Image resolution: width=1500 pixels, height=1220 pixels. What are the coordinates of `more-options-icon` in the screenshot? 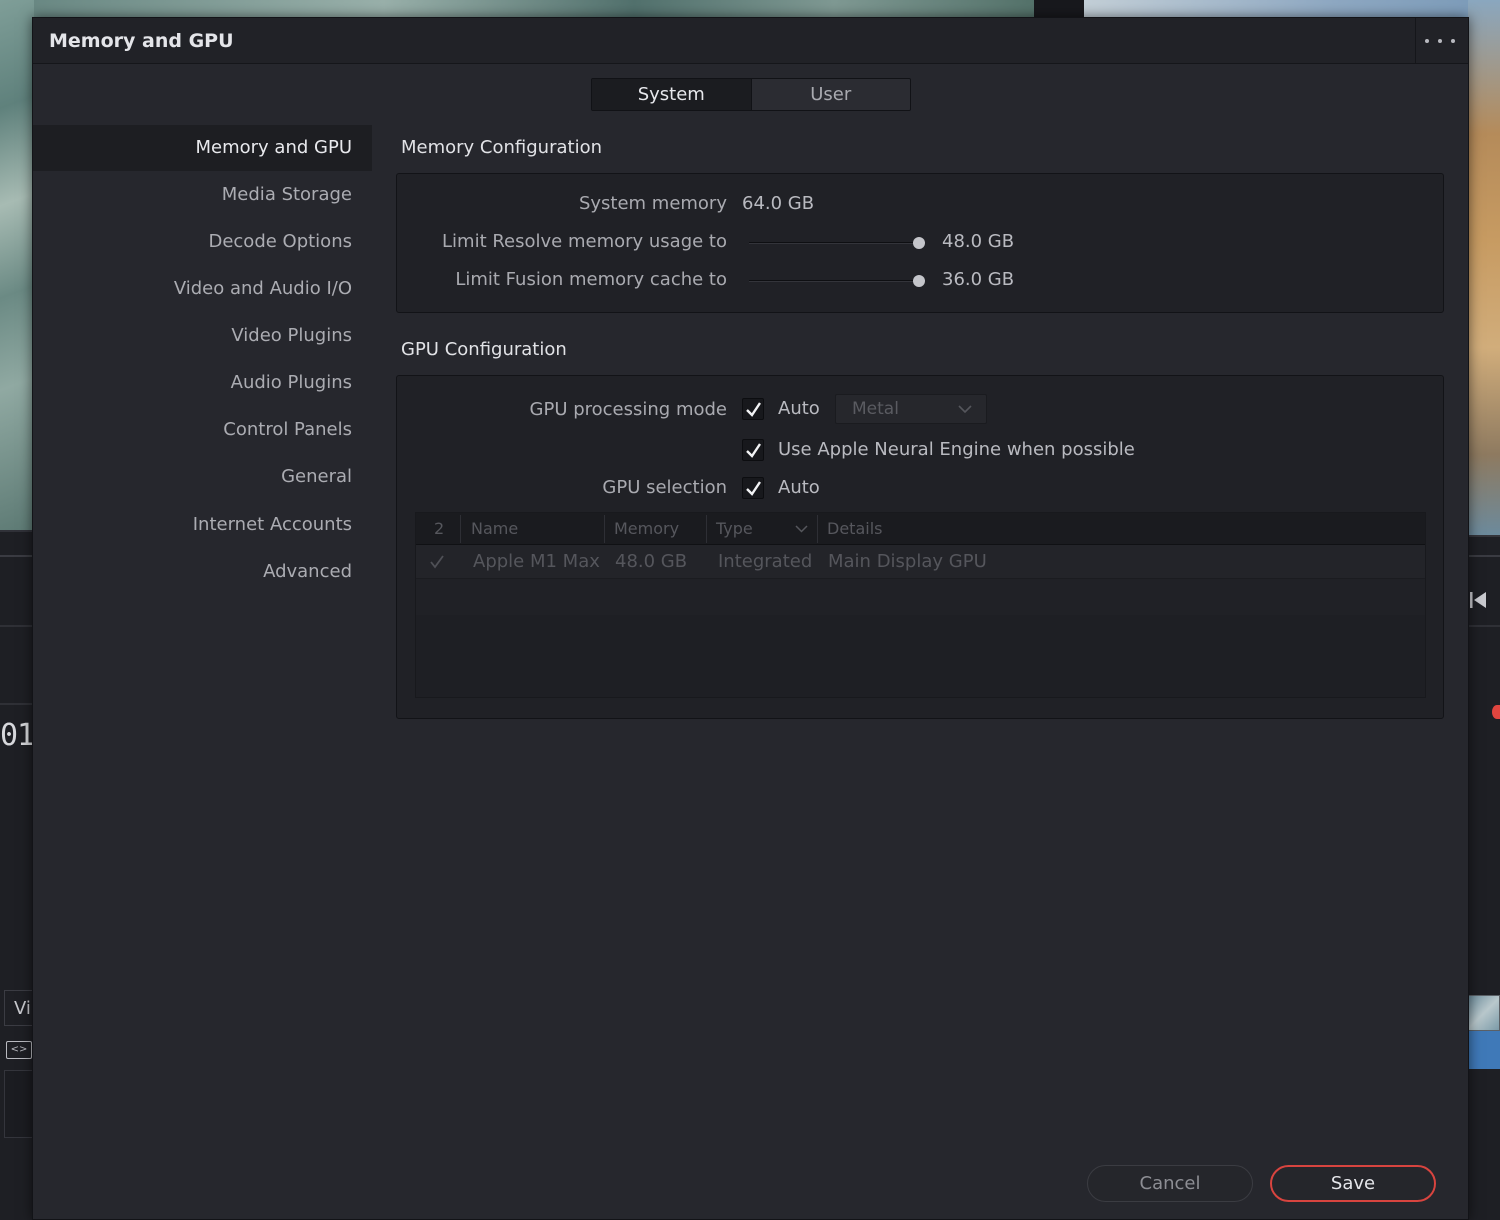 It's located at (1440, 41).